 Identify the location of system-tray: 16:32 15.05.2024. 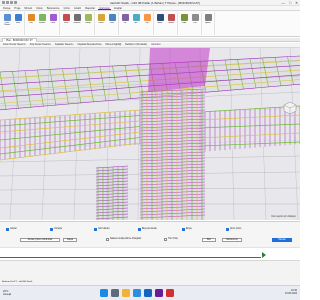
(291, 292).